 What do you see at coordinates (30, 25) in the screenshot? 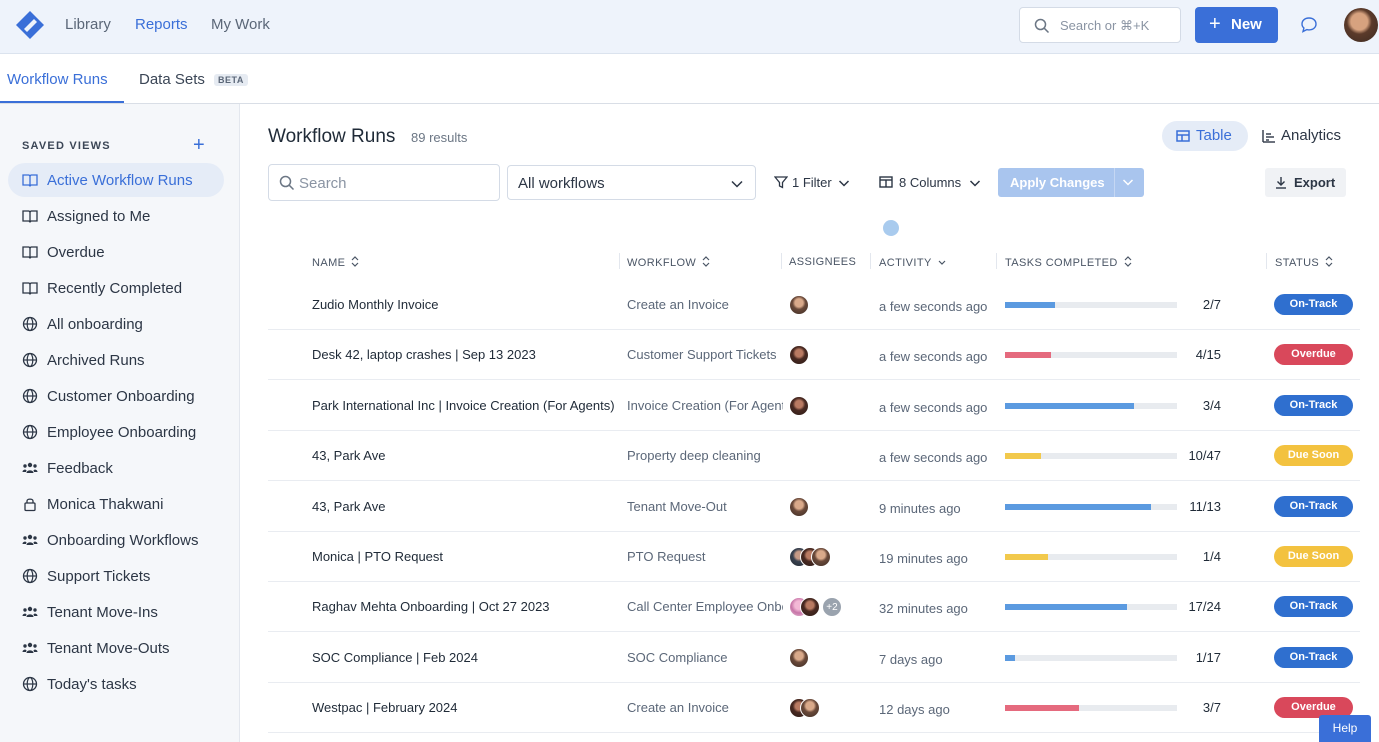
I see `app-logo-icon` at bounding box center [30, 25].